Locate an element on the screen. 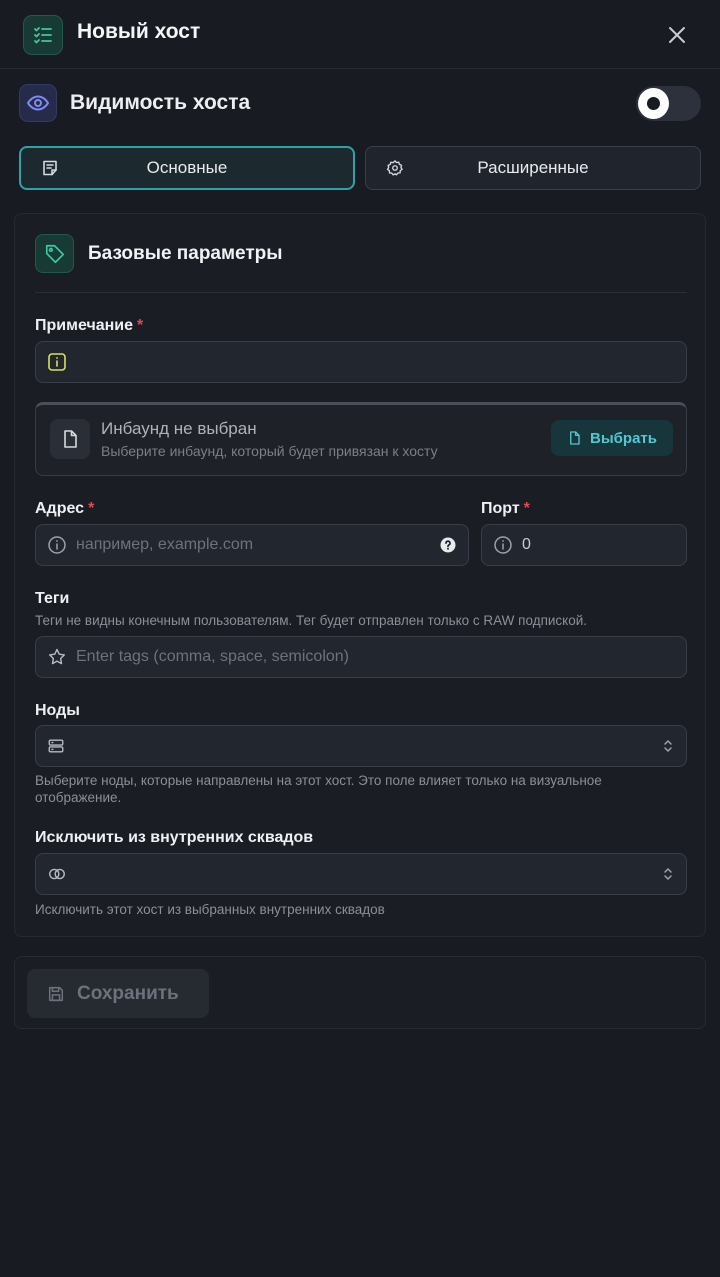 Image resolution: width=720 pixels, height=1277 pixels. address-placeholder: например, example.com is located at coordinates (165, 544).